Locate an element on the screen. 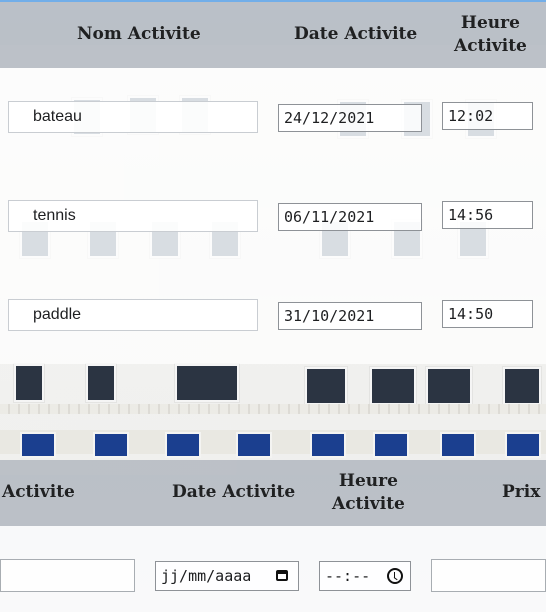 This screenshot has width=546, height=612. activity-time-field: 14:56 is located at coordinates (487, 215).